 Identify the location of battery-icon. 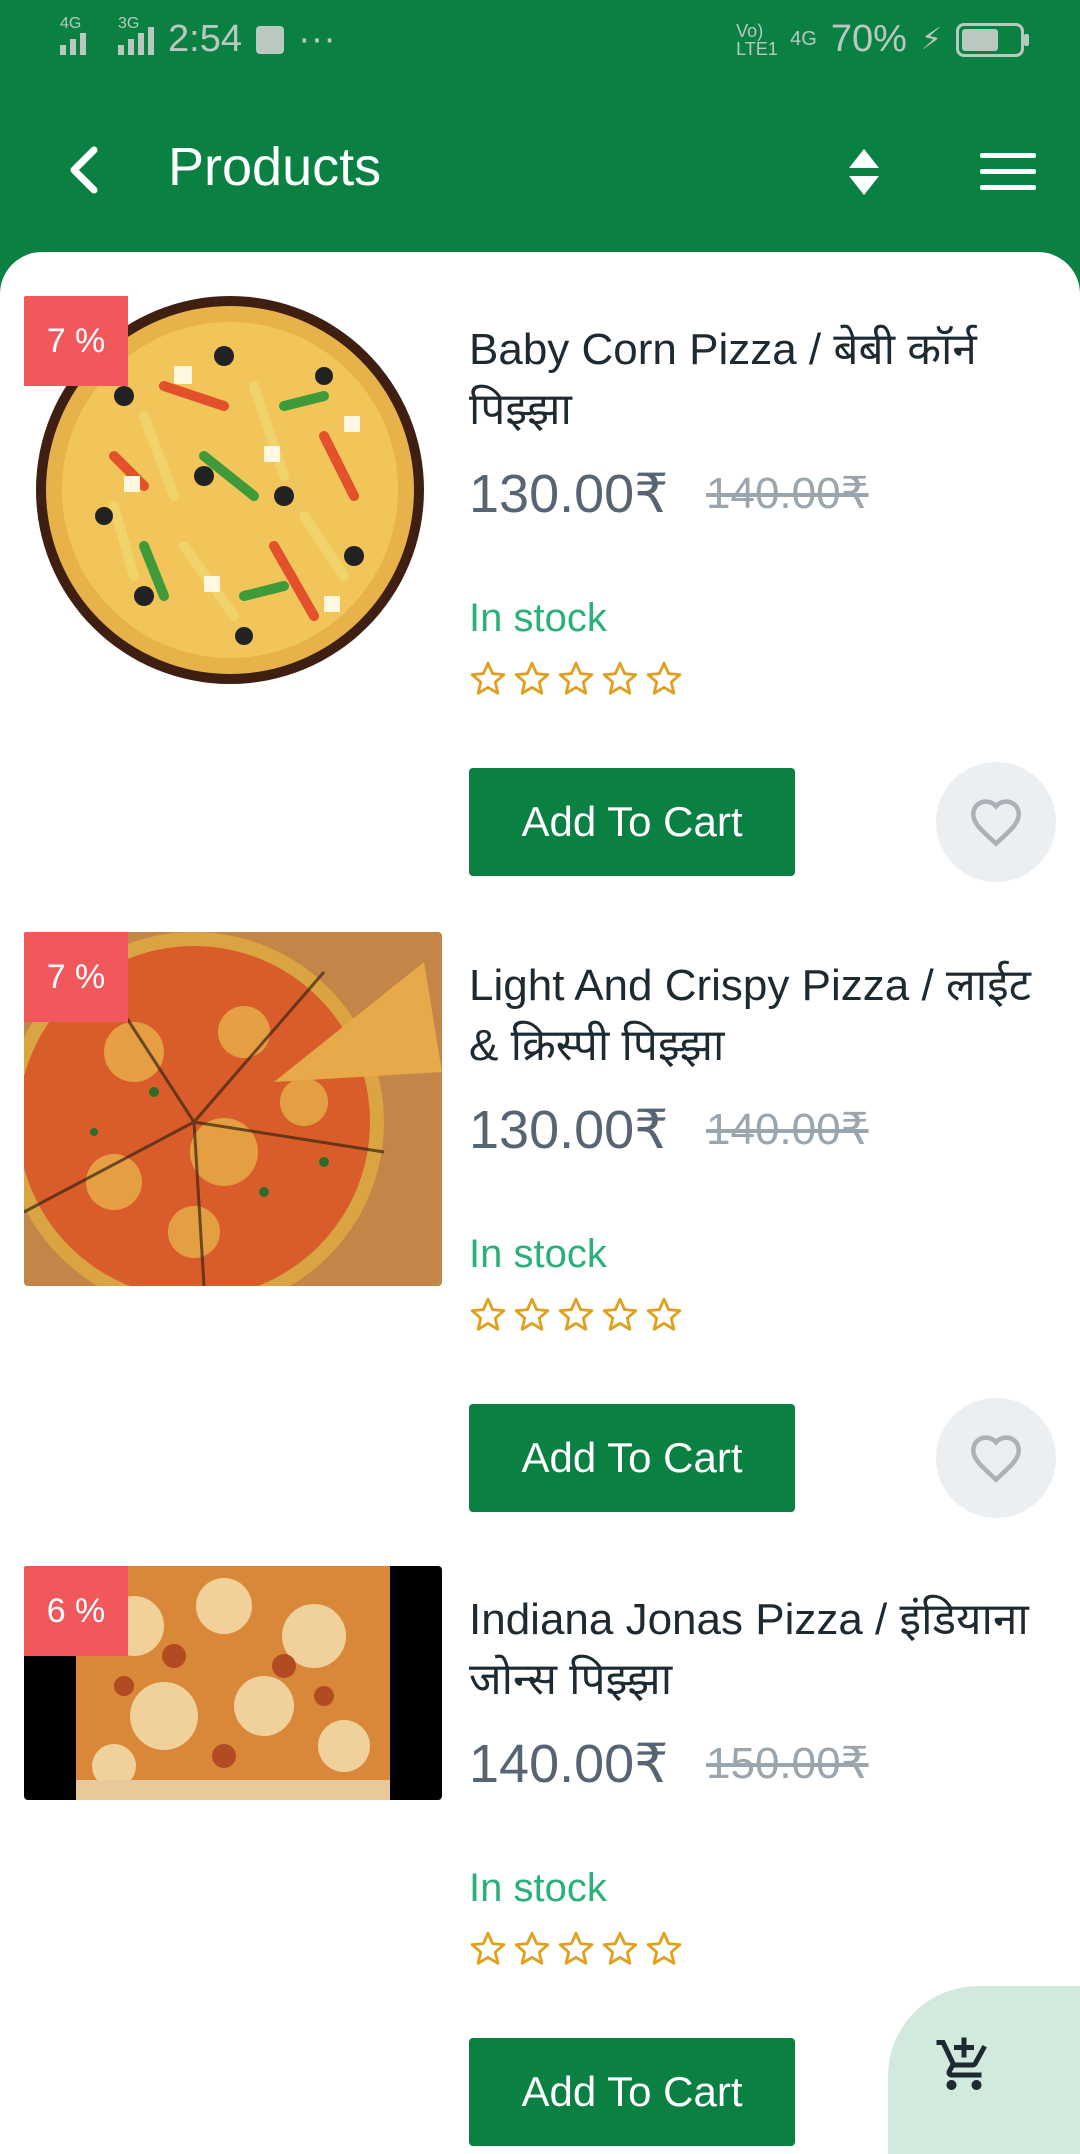
(992, 39).